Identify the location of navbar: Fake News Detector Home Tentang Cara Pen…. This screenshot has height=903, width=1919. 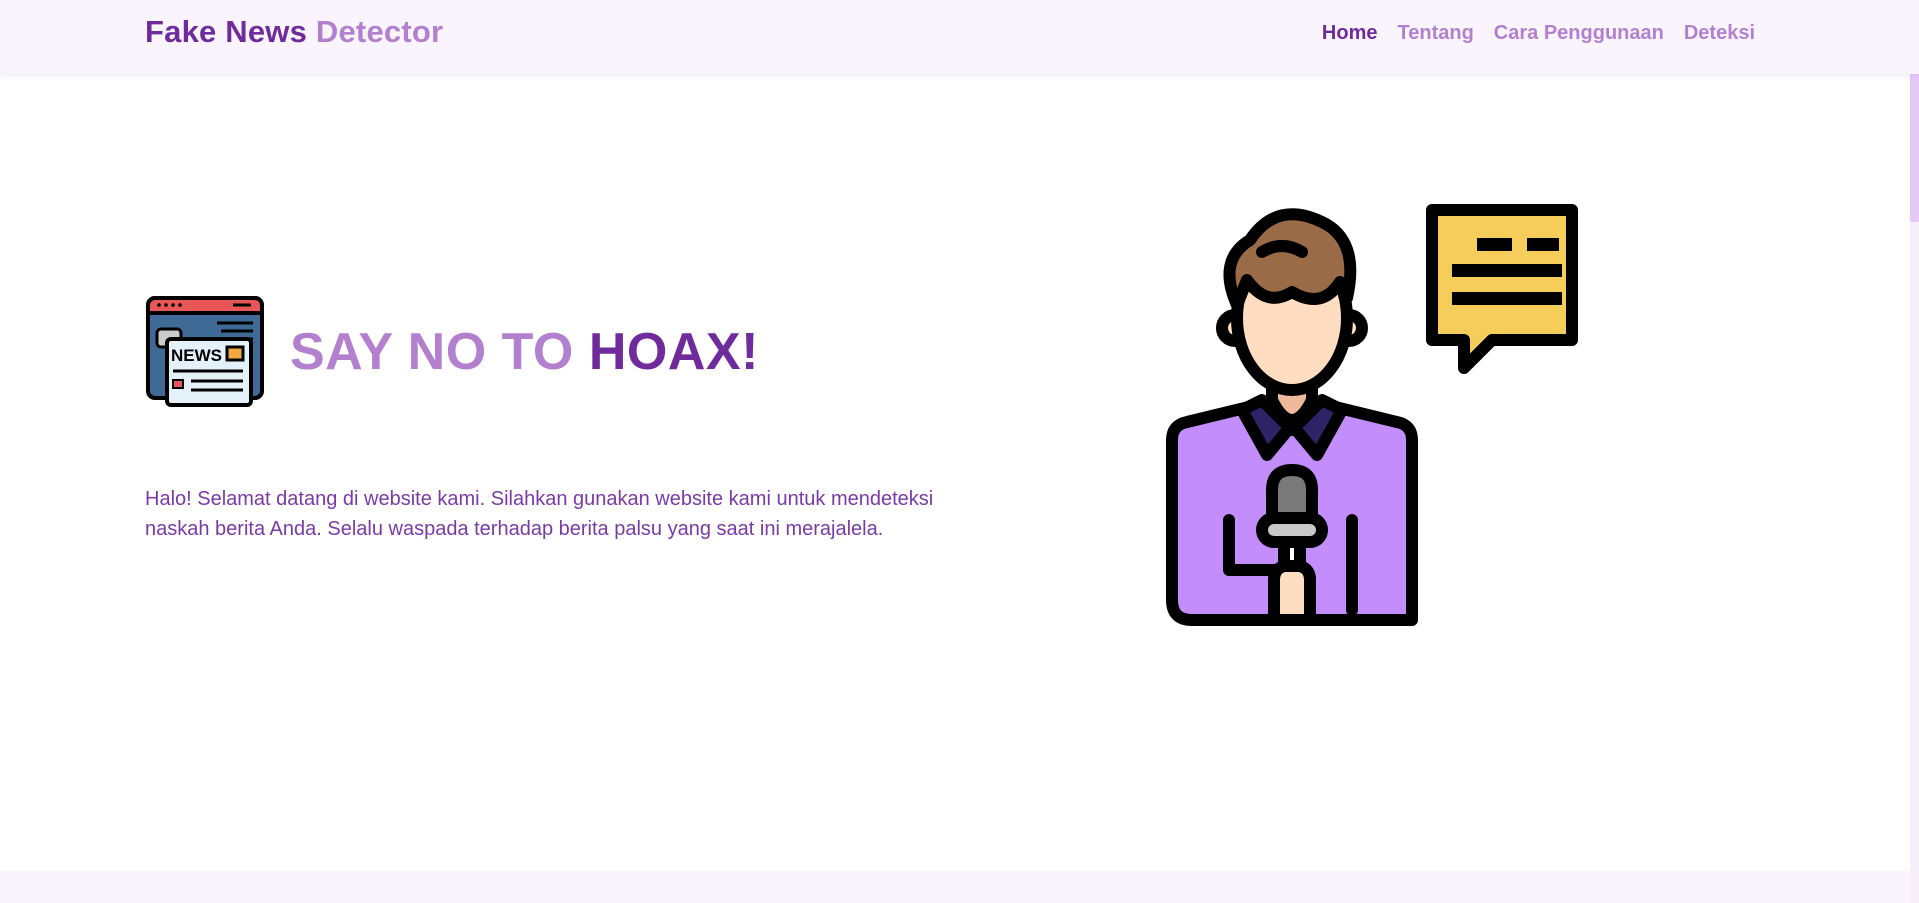
(959, 37).